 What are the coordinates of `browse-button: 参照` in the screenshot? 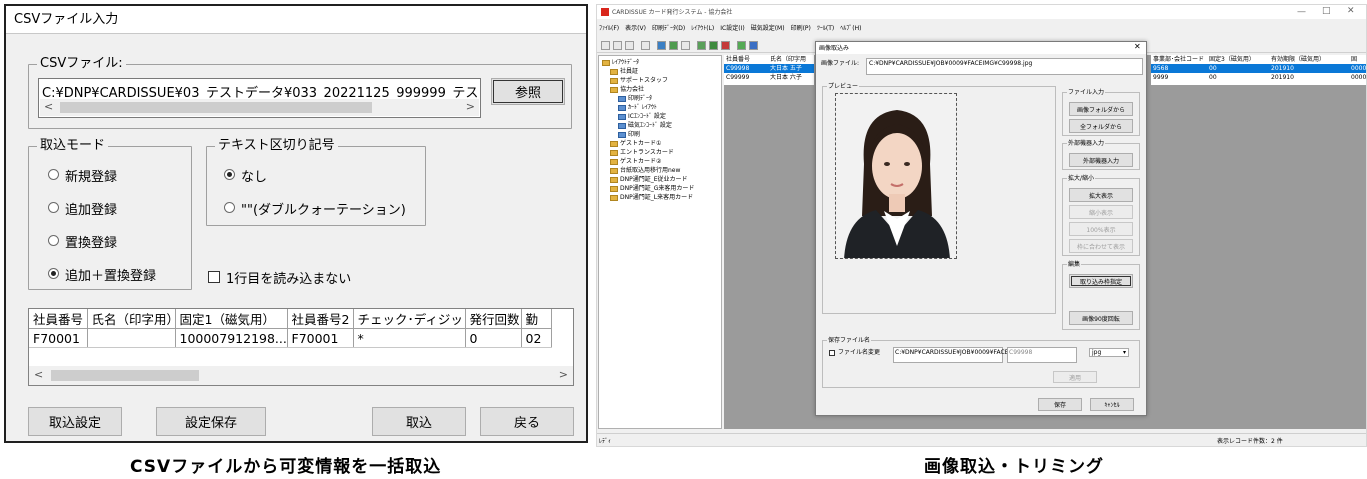 It's located at (528, 91).